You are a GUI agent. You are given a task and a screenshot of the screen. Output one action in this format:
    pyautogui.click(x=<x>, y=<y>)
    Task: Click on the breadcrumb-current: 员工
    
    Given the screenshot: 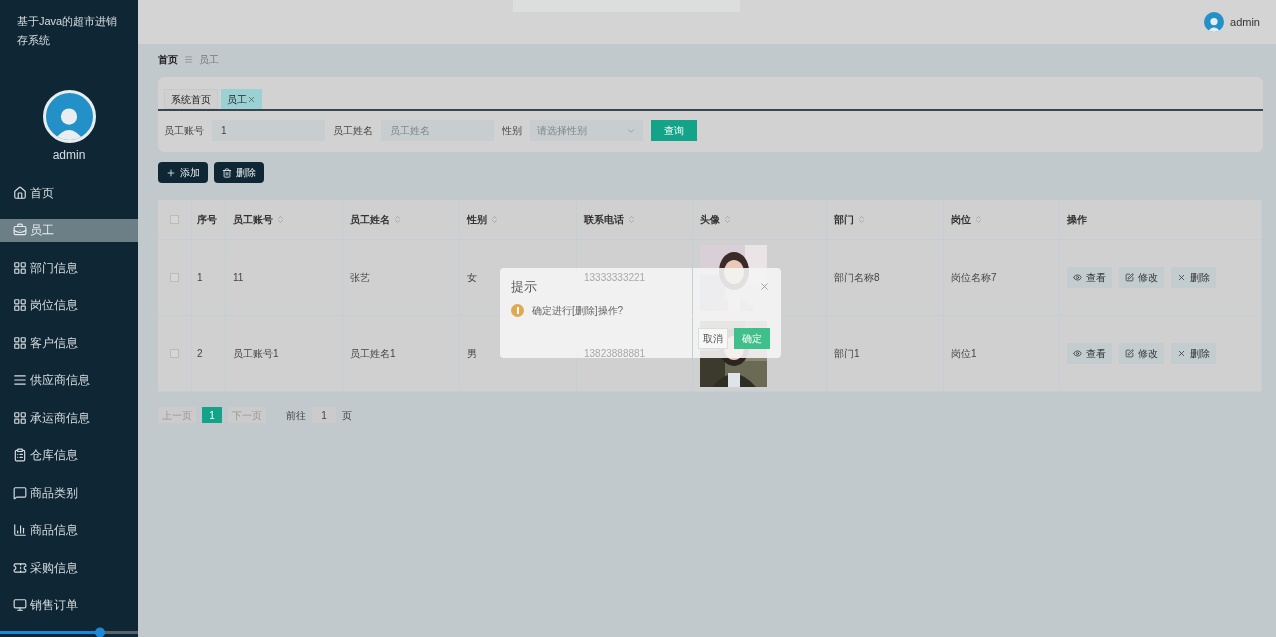 What is the action you would take?
    pyautogui.click(x=209, y=59)
    